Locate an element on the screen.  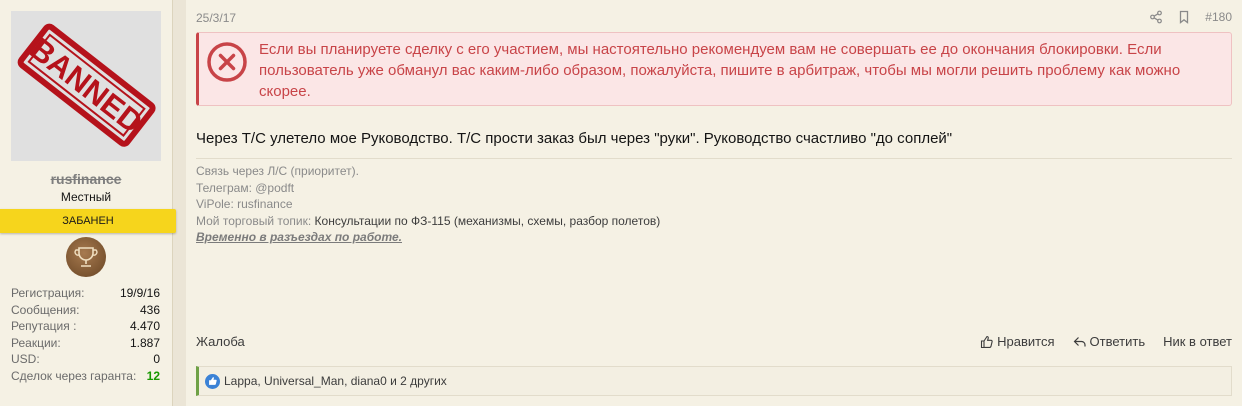
stat-usd: USD: 0 is located at coordinates (85, 359).